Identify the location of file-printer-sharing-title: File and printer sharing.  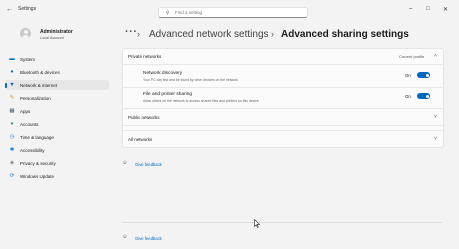
(168, 94).